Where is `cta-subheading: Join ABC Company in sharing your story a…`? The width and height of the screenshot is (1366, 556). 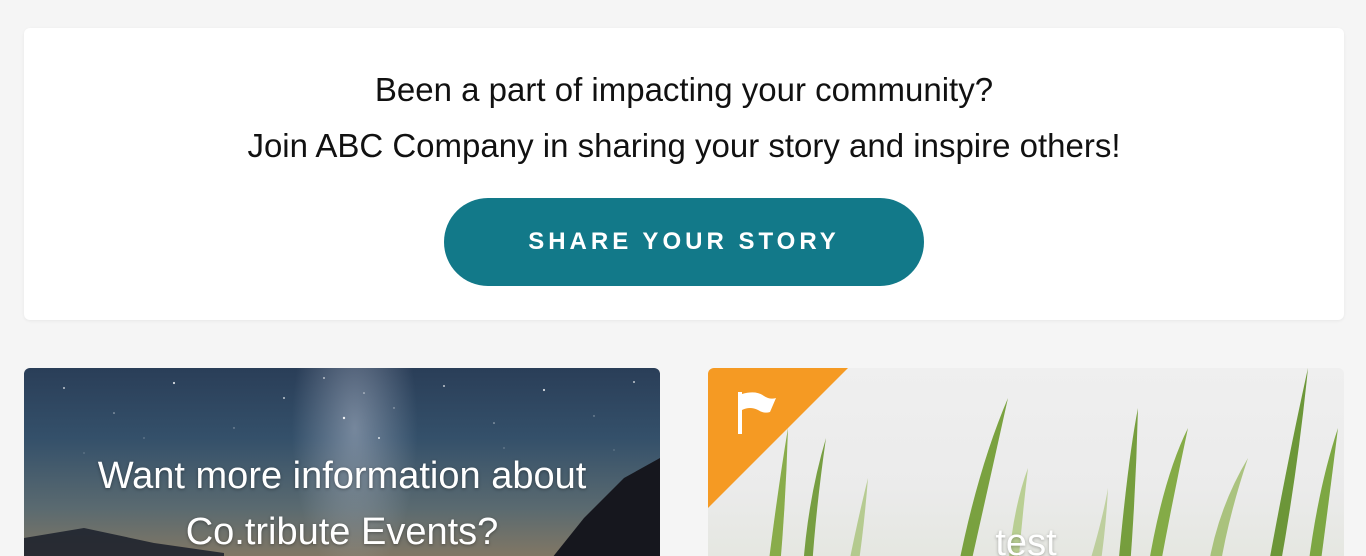 cta-subheading: Join ABC Company in sharing your story a… is located at coordinates (684, 145).